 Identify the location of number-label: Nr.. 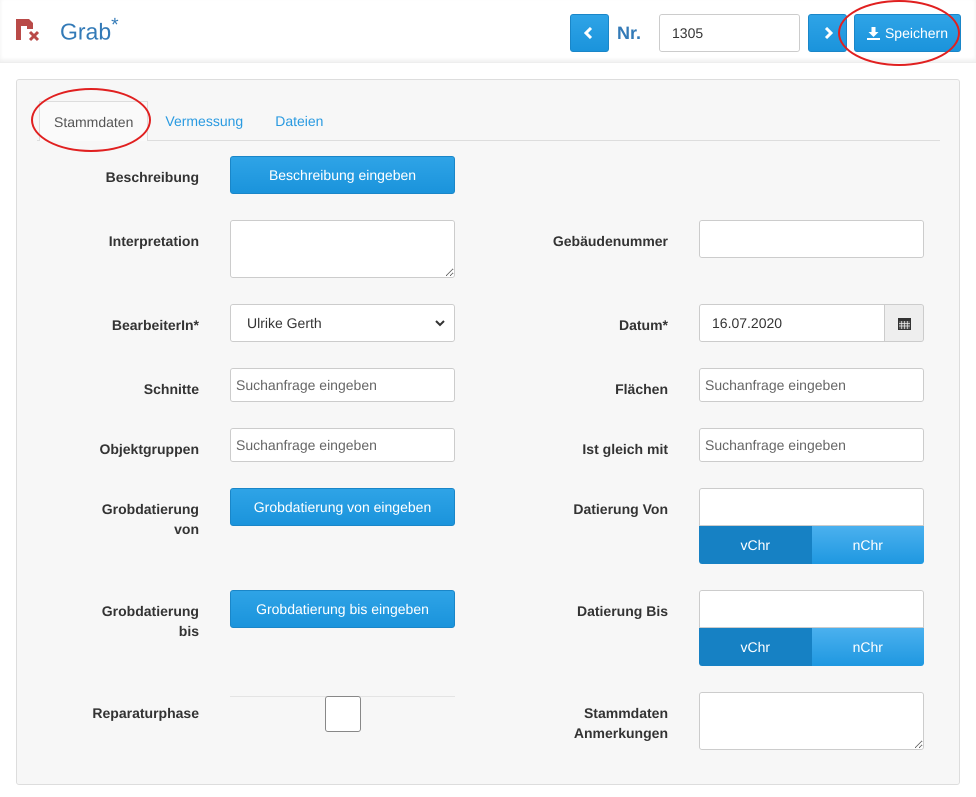
(628, 33).